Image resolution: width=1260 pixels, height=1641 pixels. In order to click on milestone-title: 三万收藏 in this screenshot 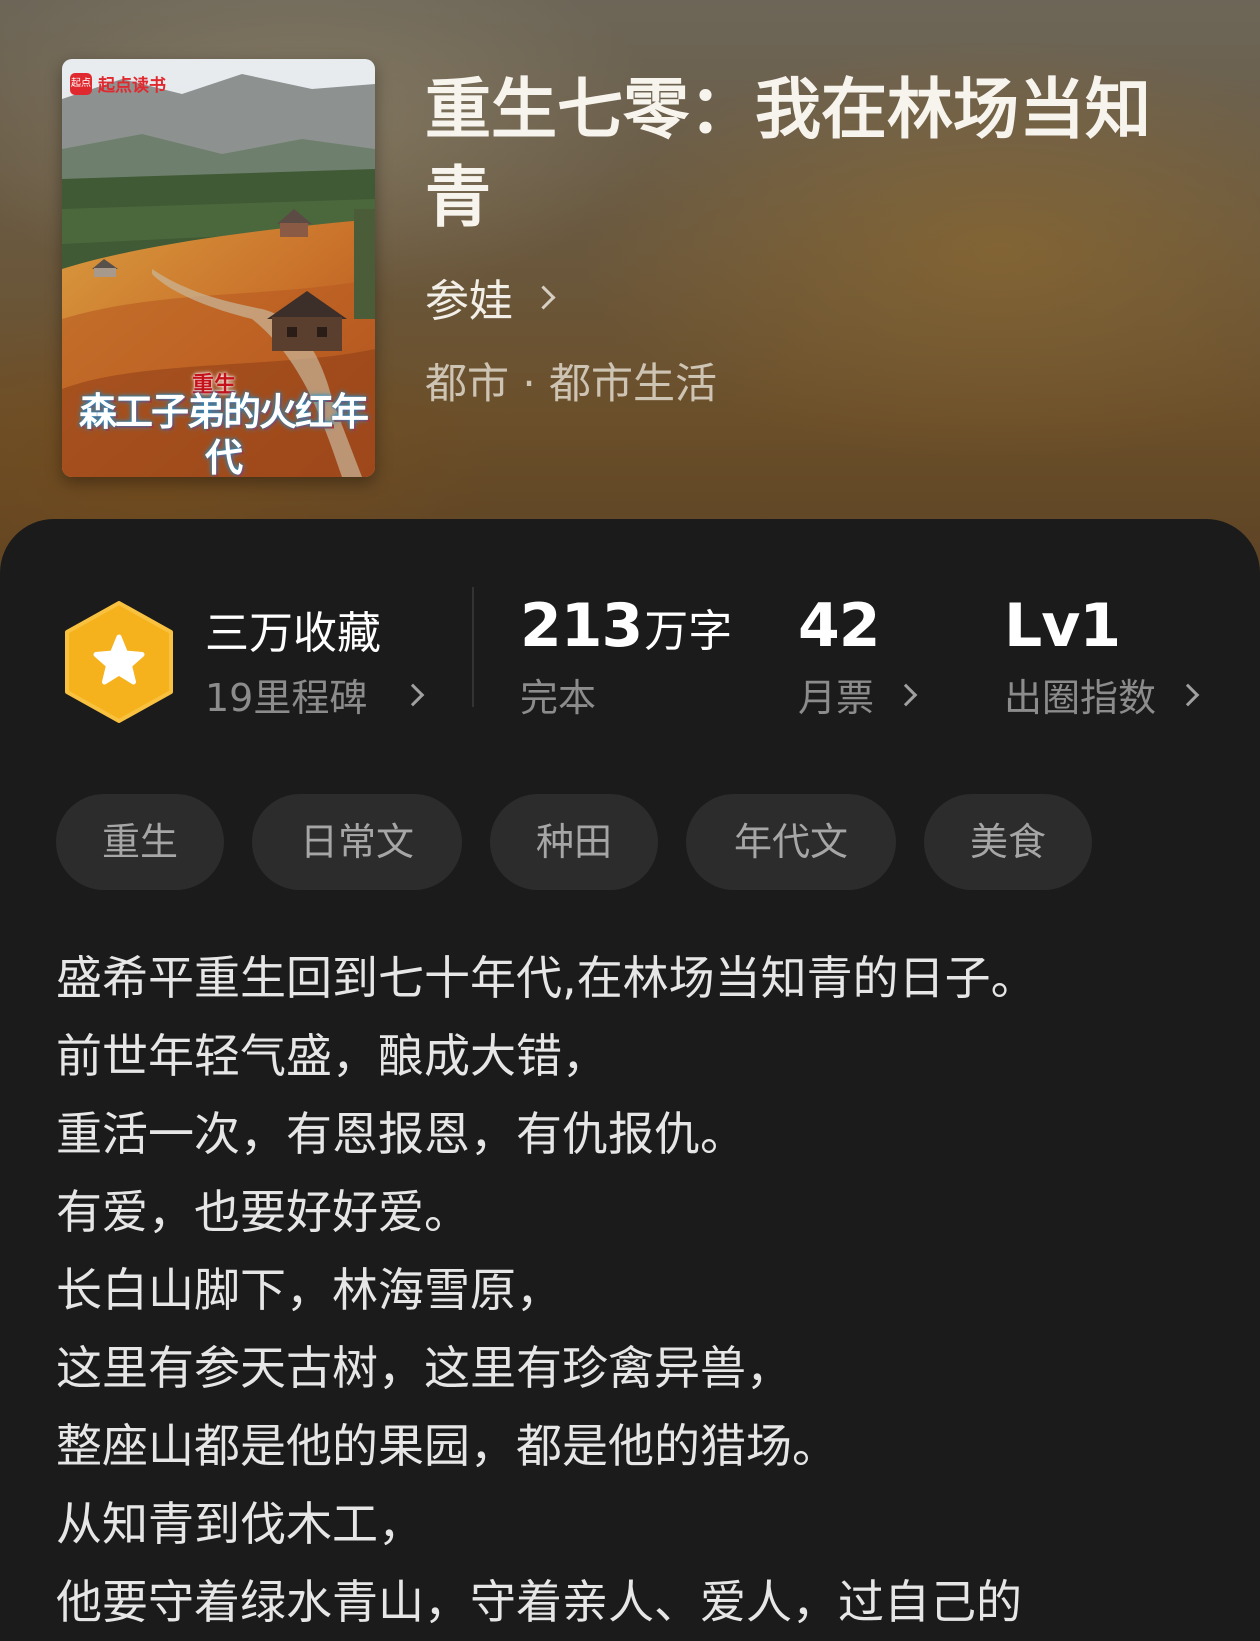, I will do `click(293, 629)`.